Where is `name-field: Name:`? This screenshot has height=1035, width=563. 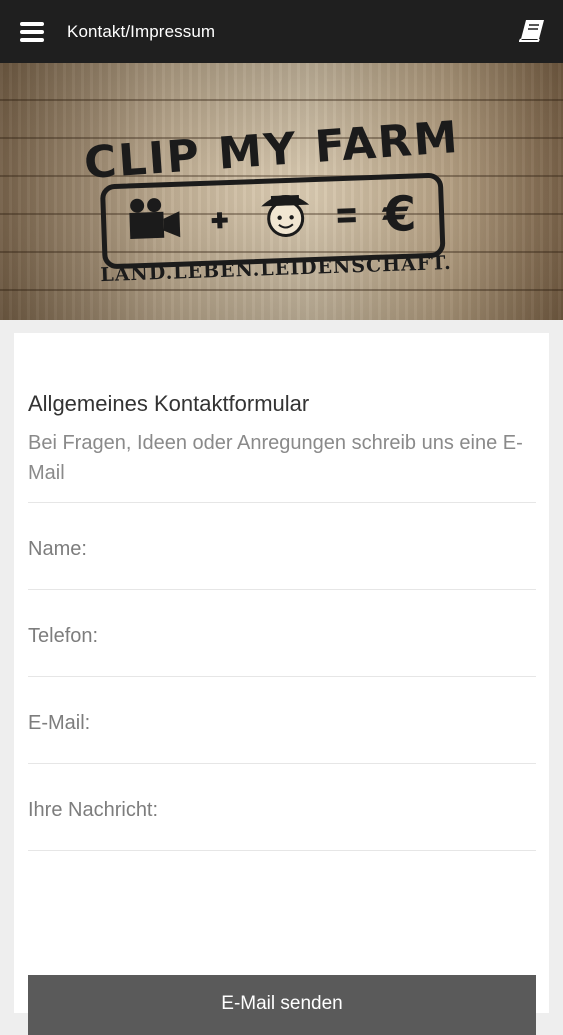
name-field: Name: is located at coordinates (282, 545).